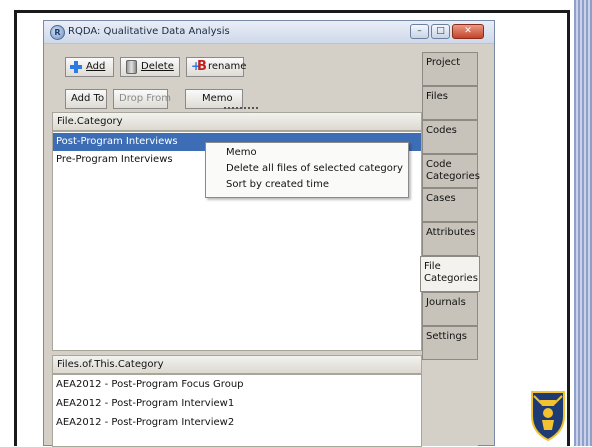 Image resolution: width=592 pixels, height=447 pixels. What do you see at coordinates (214, 99) in the screenshot?
I see `memo-button: Memo` at bounding box center [214, 99].